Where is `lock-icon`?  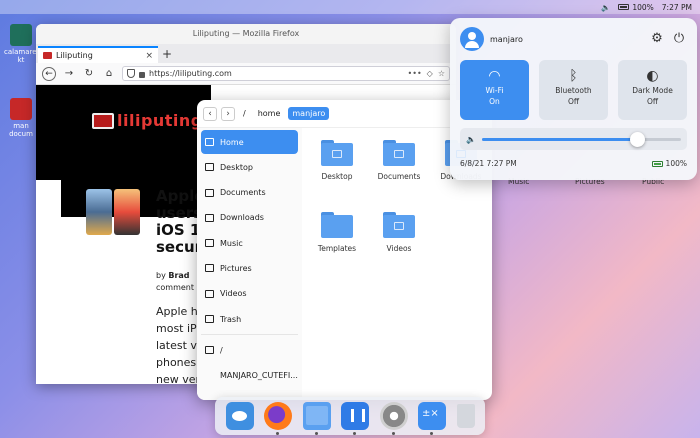
lock-icon is located at coordinates (142, 74).